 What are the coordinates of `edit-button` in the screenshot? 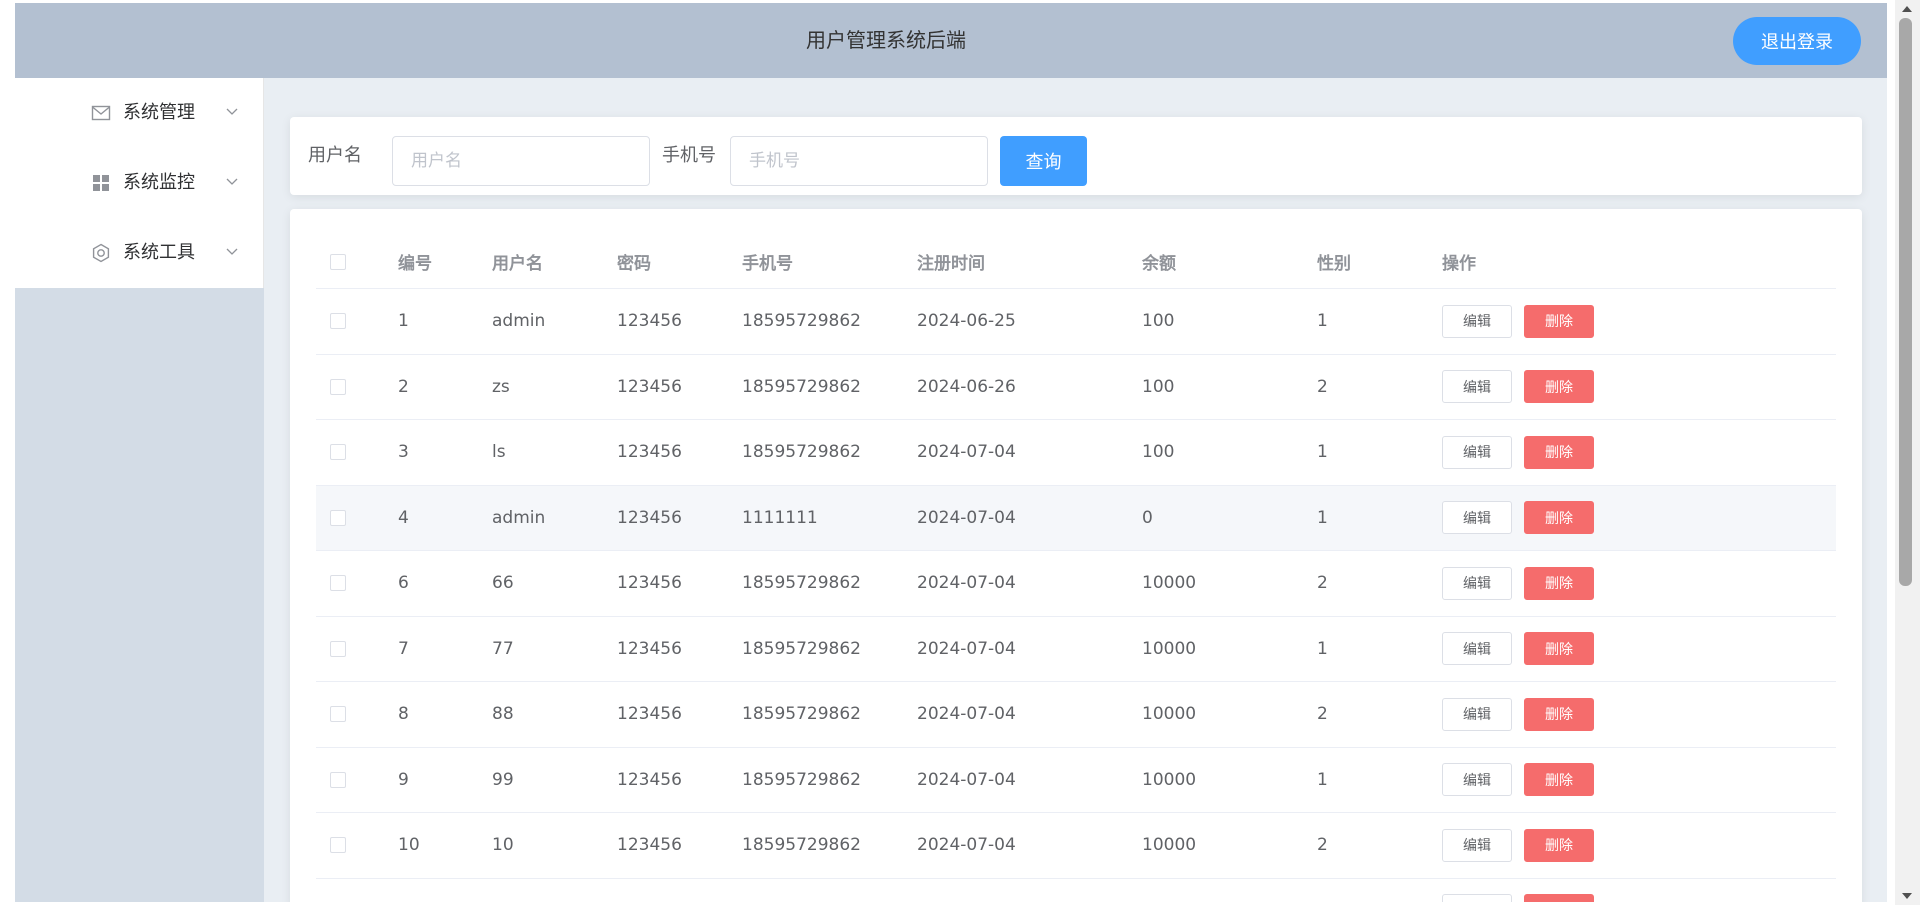 It's located at (1477, 898).